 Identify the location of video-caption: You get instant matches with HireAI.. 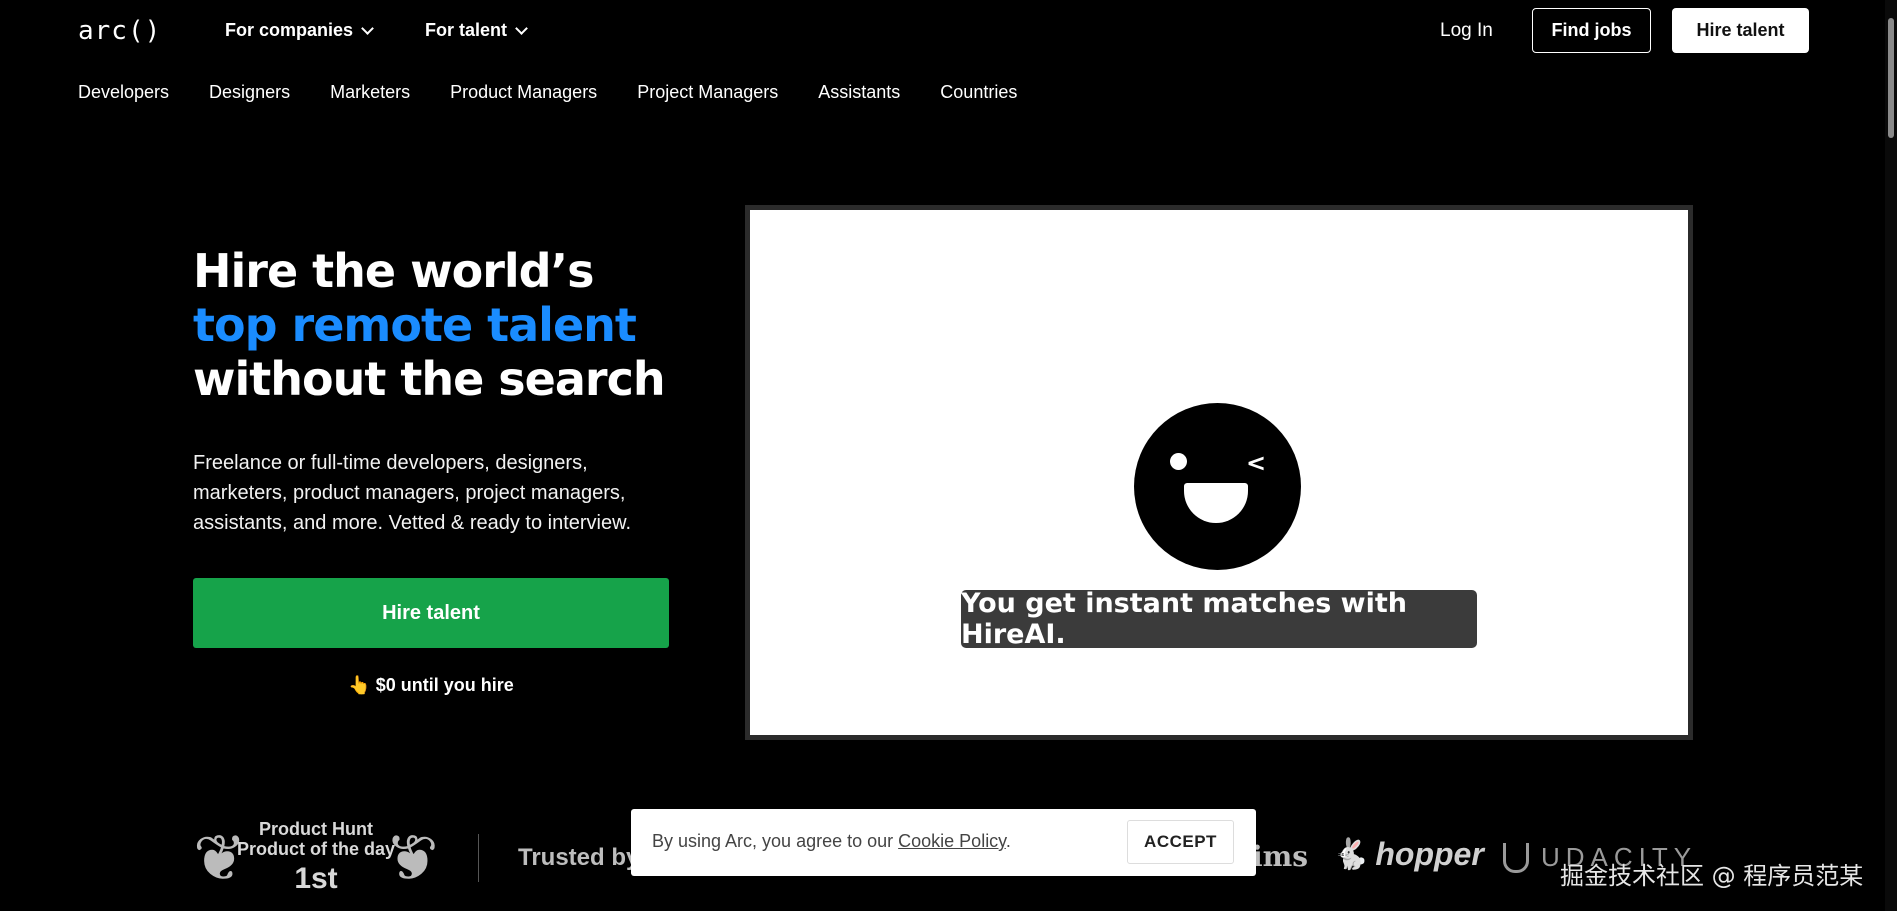
(1219, 619).